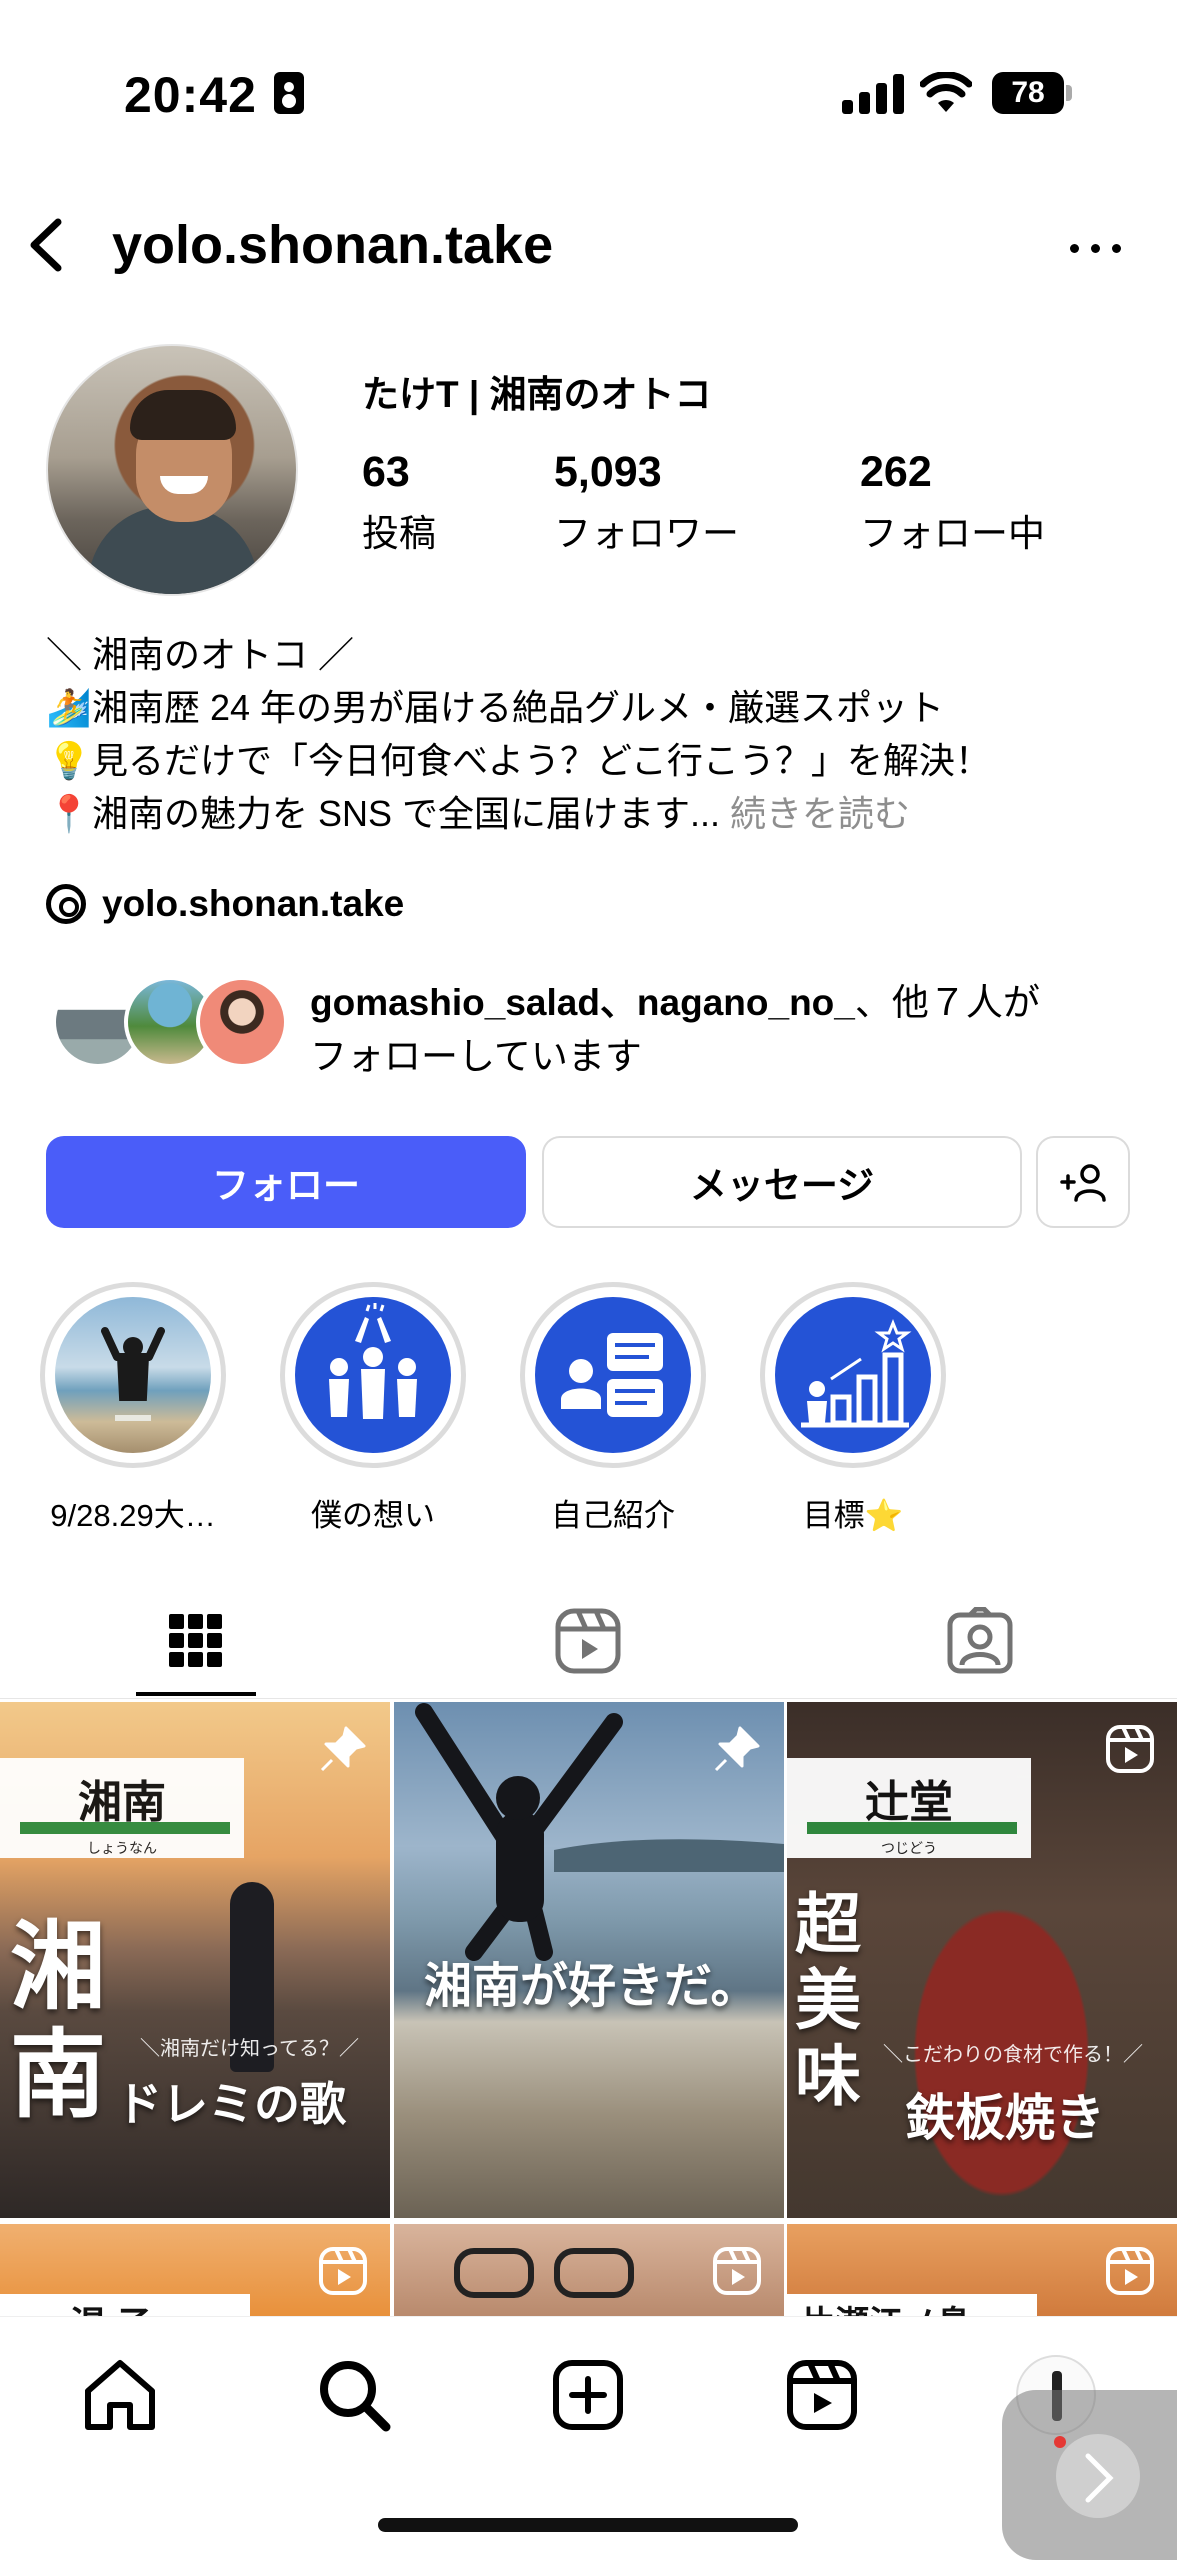  I want to click on post-overlay-text: 湯 子, so click(111, 2307).